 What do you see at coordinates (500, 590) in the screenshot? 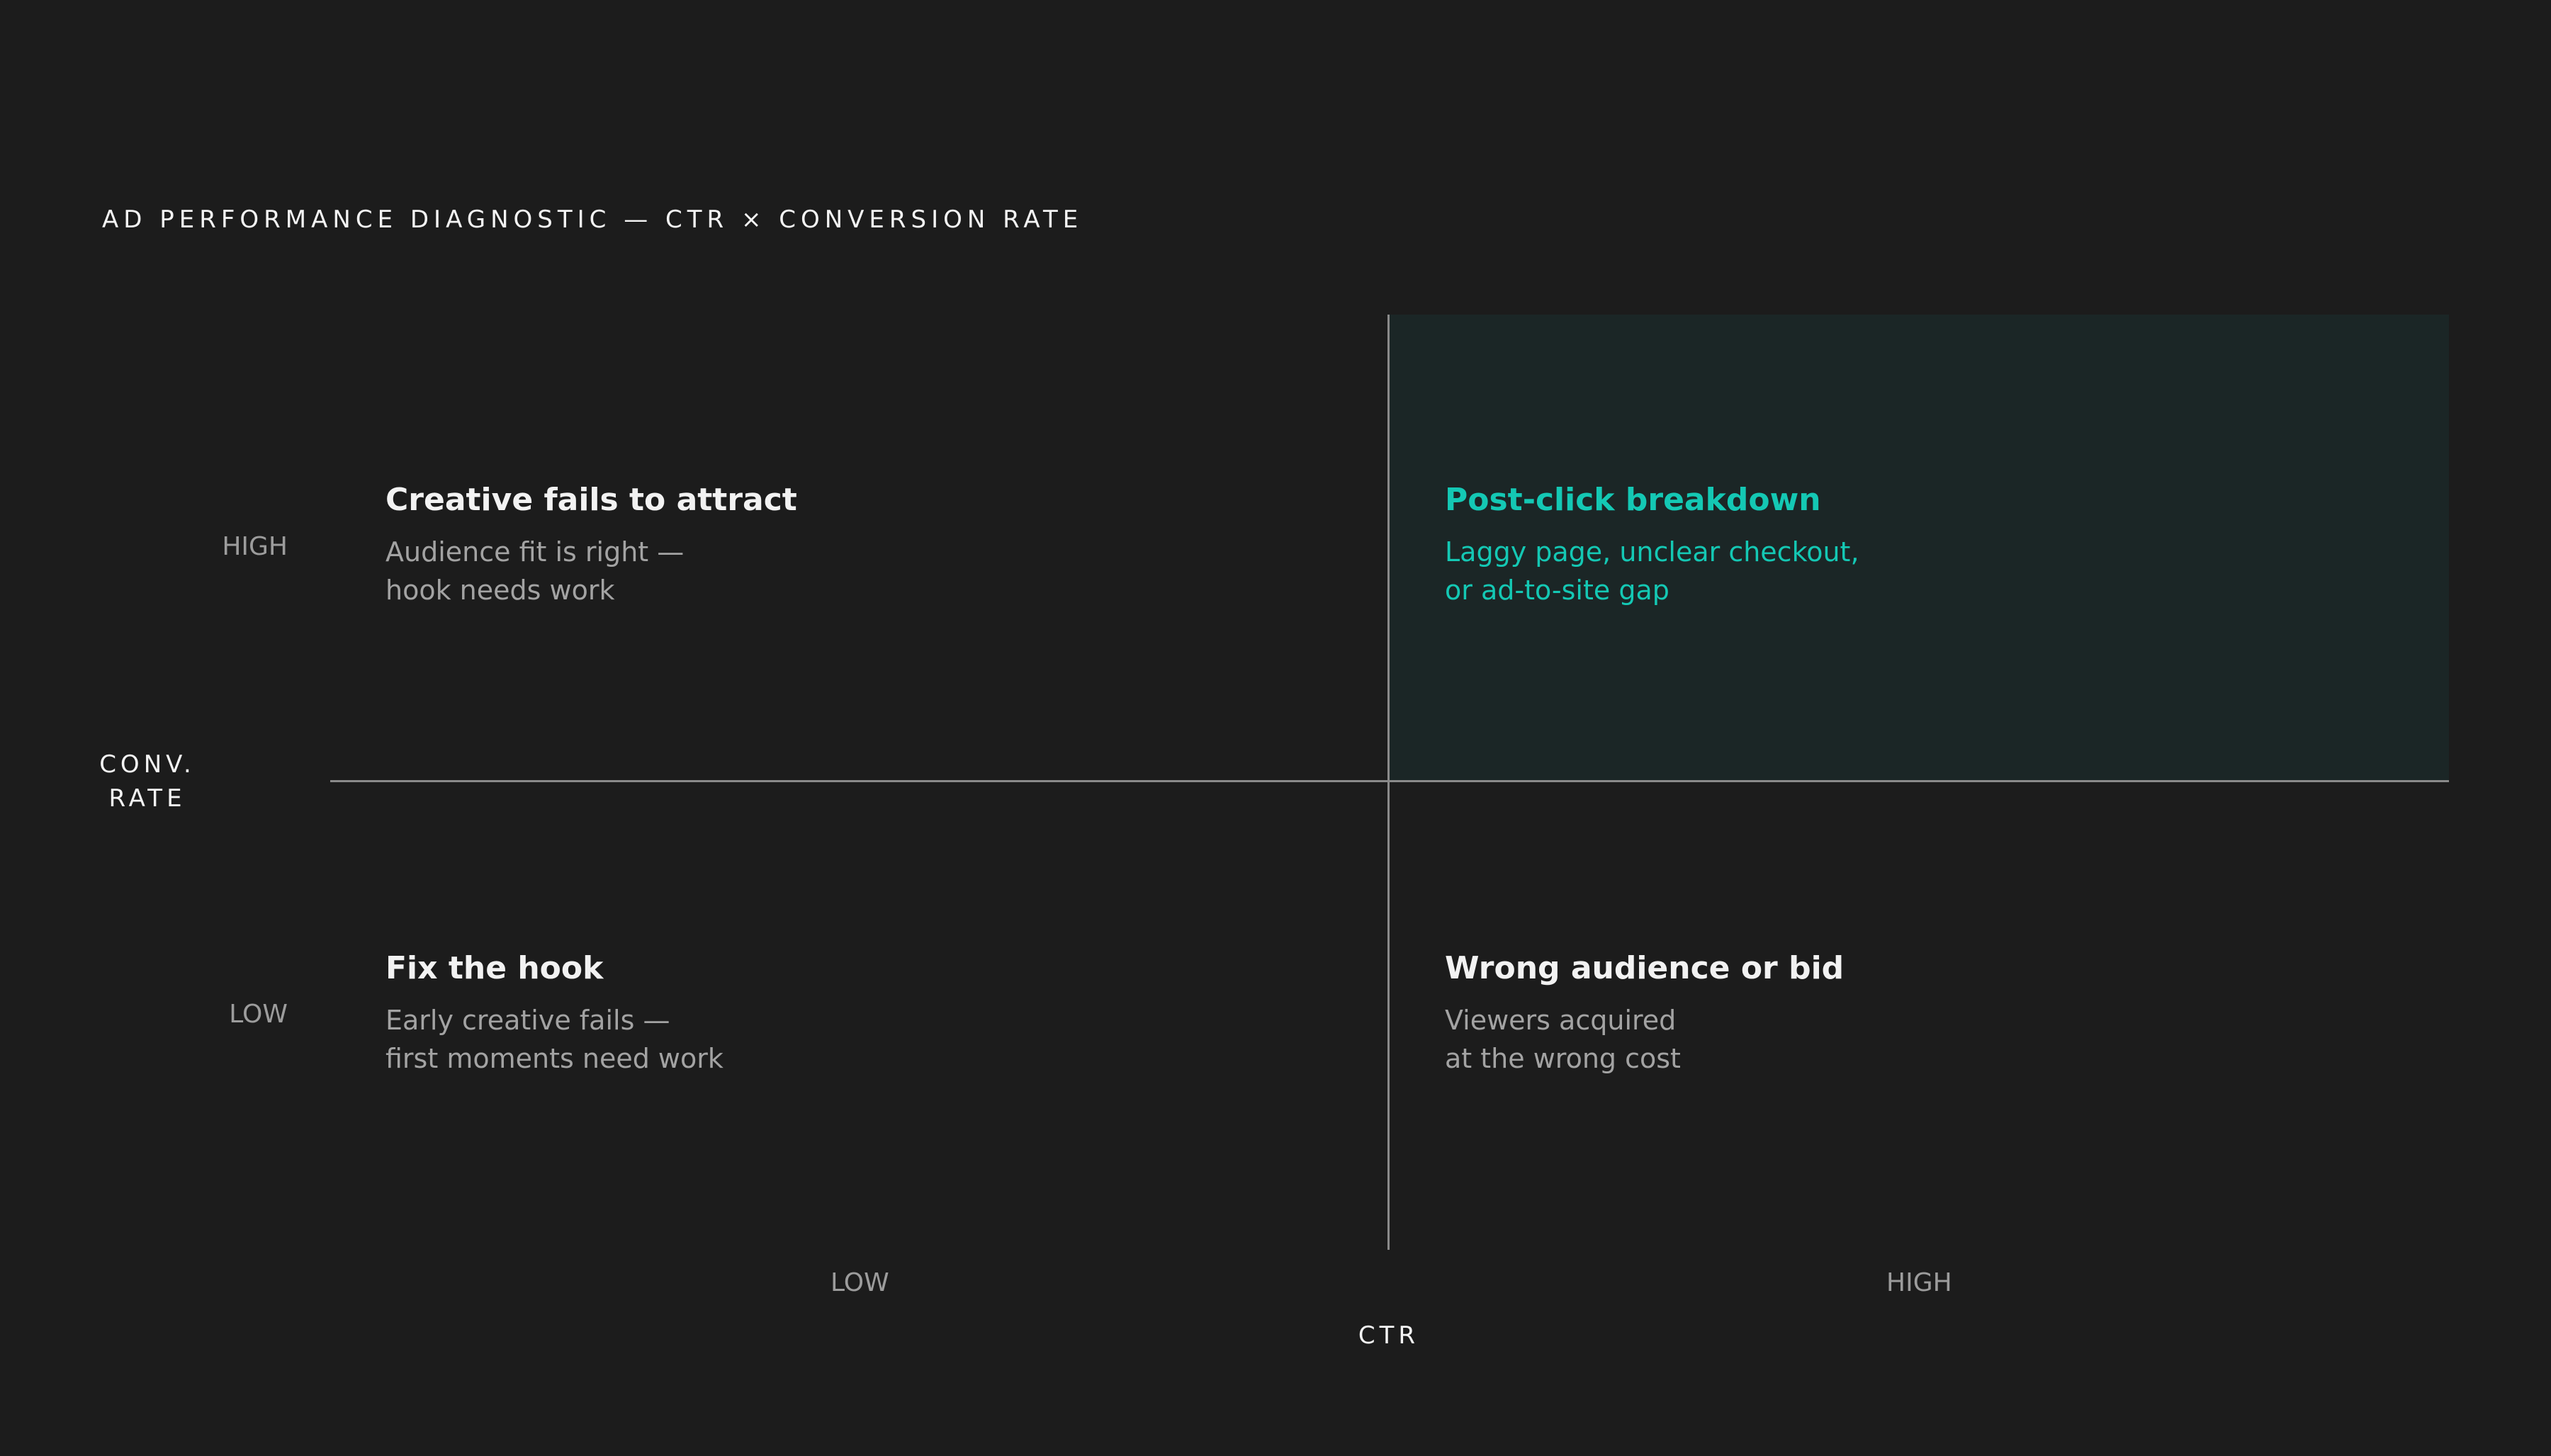
I see `quadrant-description-line: hook needs work` at bounding box center [500, 590].